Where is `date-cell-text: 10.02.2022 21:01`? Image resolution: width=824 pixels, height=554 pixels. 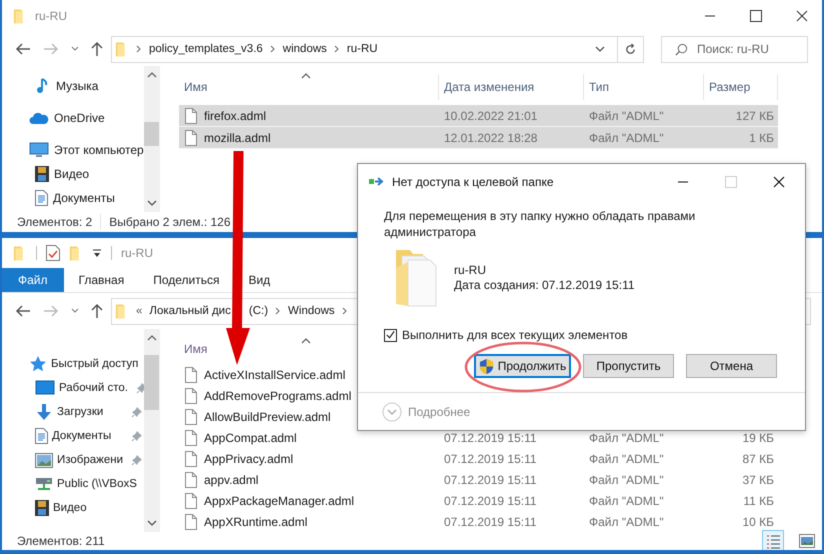 date-cell-text: 10.02.2022 21:01 is located at coordinates (490, 115).